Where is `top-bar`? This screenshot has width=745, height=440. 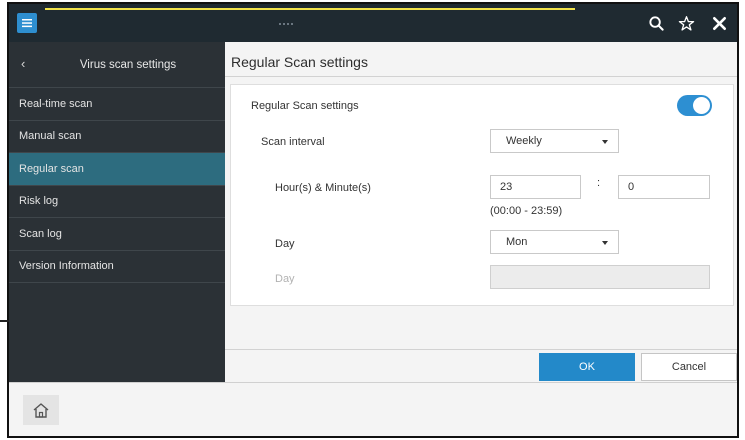 top-bar is located at coordinates (373, 23).